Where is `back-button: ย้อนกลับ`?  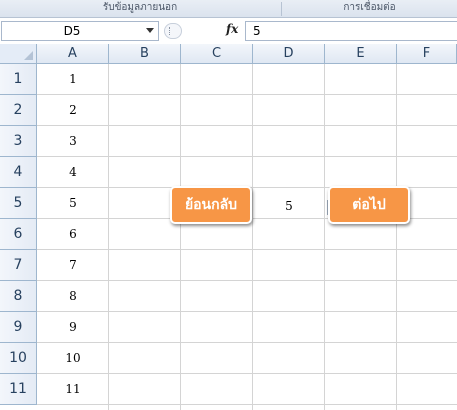 back-button: ย้อนกลับ is located at coordinates (211, 205).